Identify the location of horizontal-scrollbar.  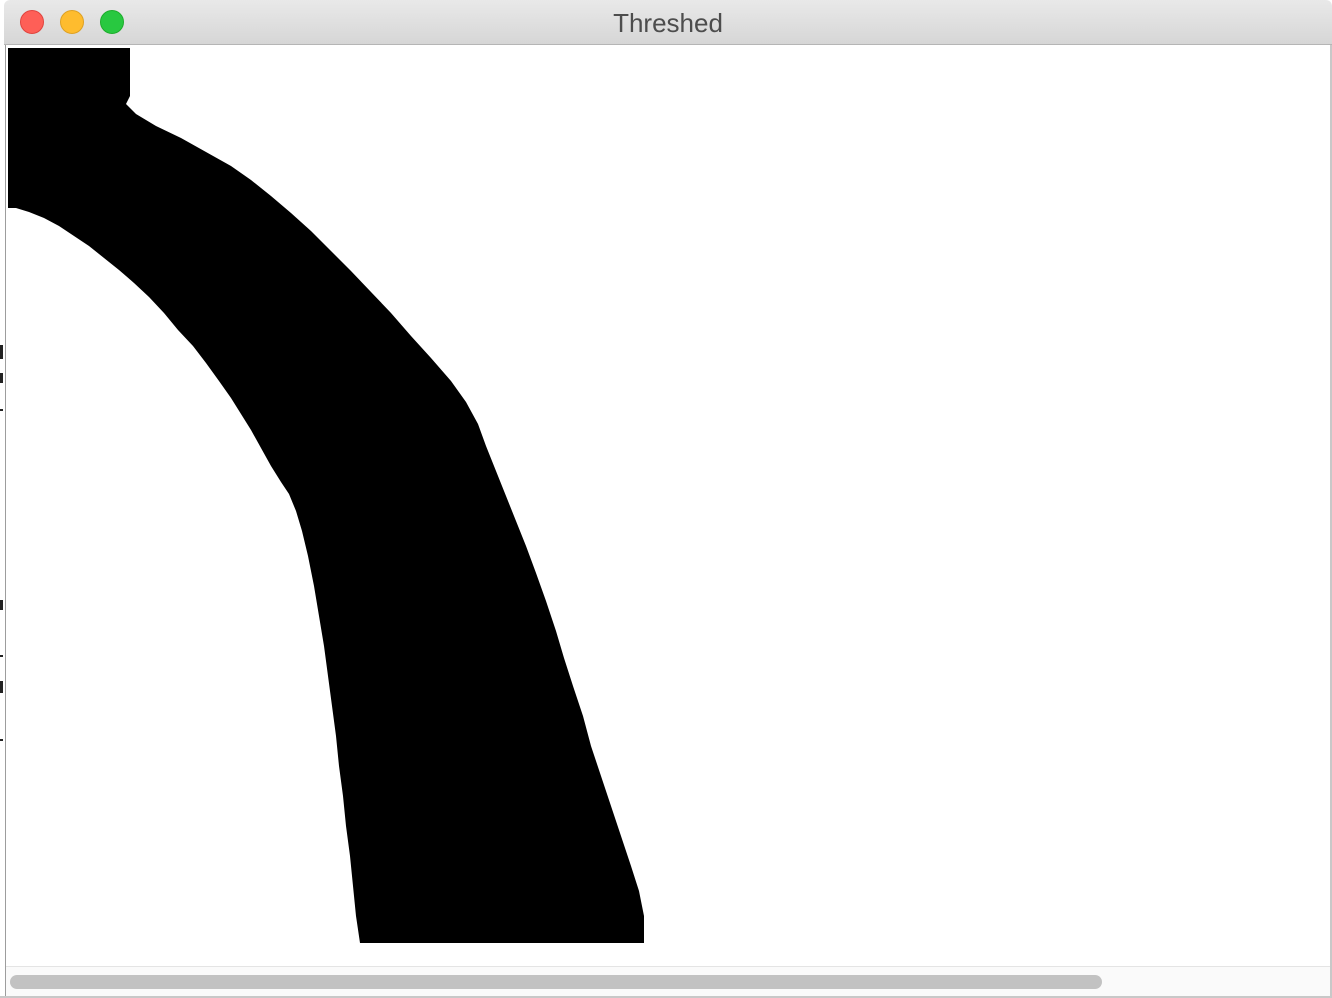
(668, 981).